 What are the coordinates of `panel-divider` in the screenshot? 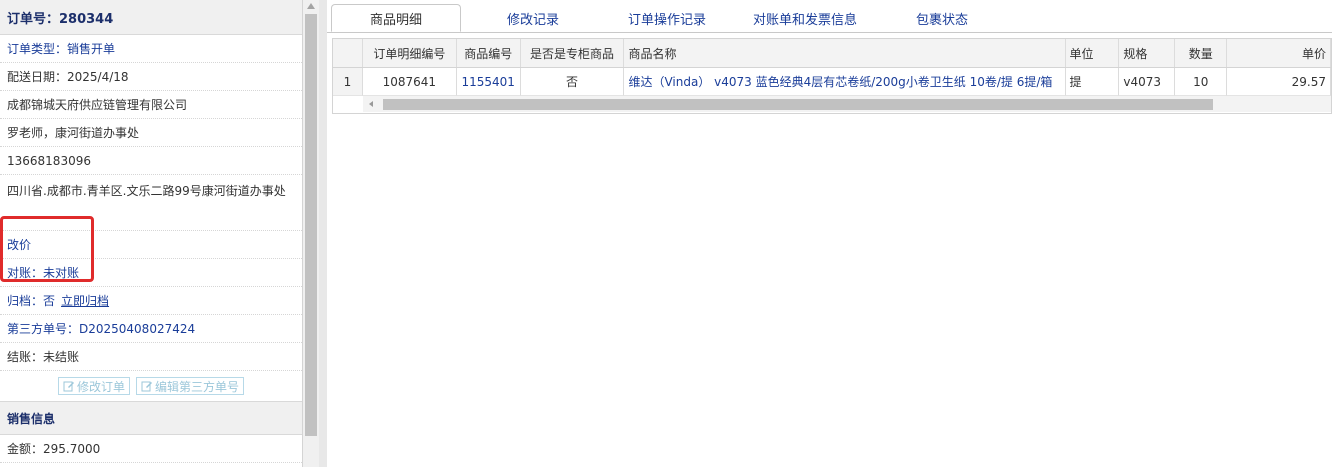 It's located at (323, 233).